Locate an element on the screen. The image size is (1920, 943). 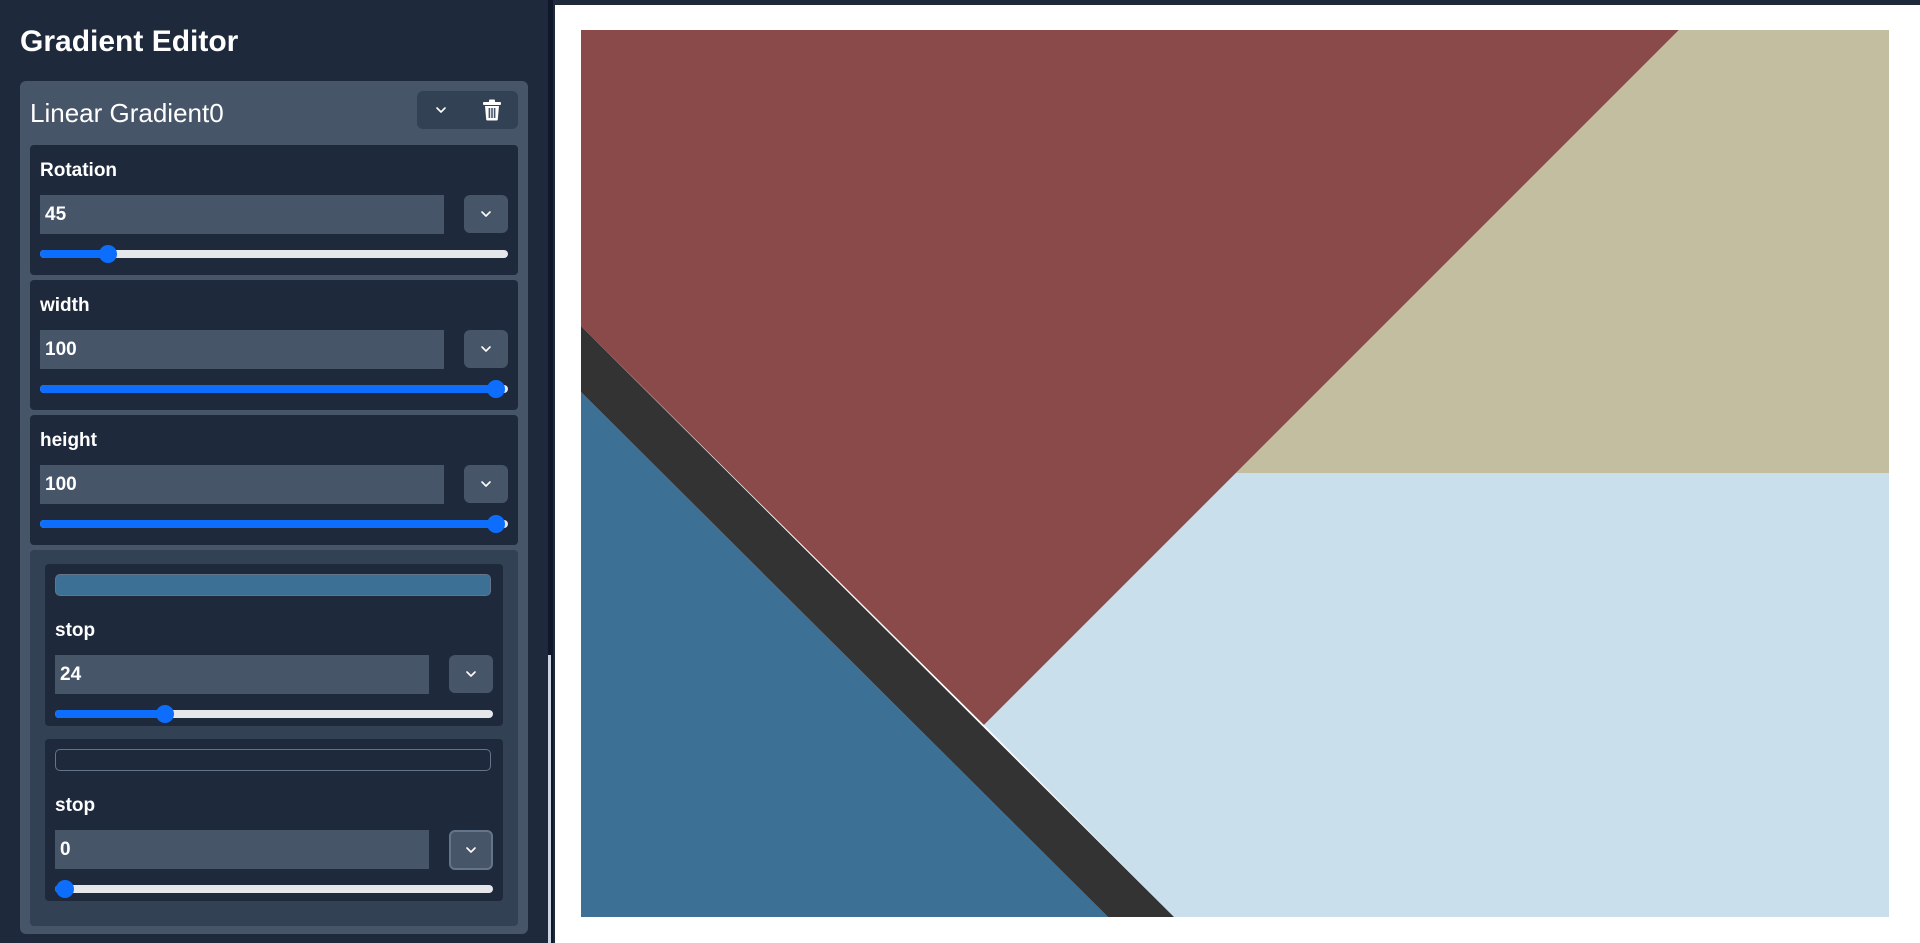
card-actions is located at coordinates (467, 110).